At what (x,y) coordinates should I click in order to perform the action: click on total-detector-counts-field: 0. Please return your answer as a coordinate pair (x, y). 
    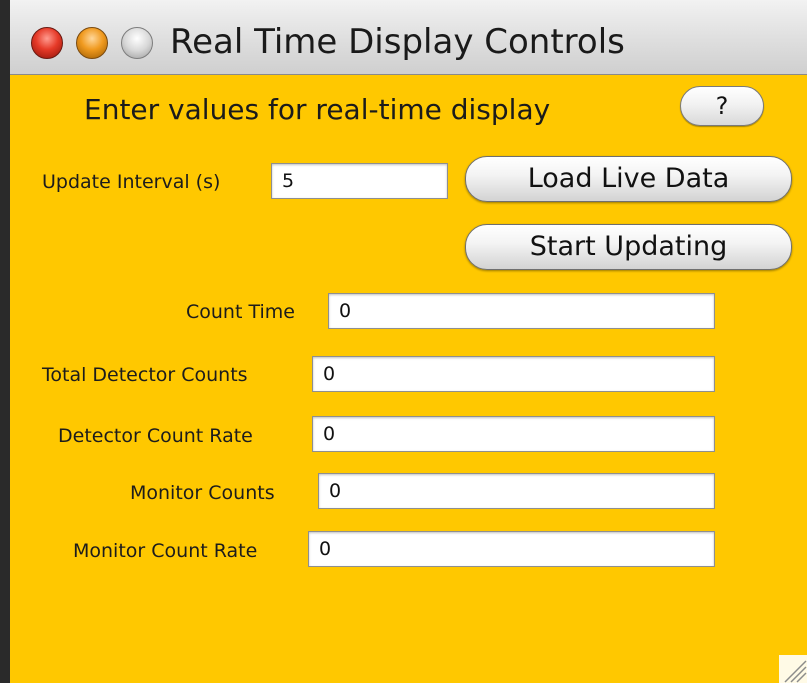
    Looking at the image, I should click on (513, 374).